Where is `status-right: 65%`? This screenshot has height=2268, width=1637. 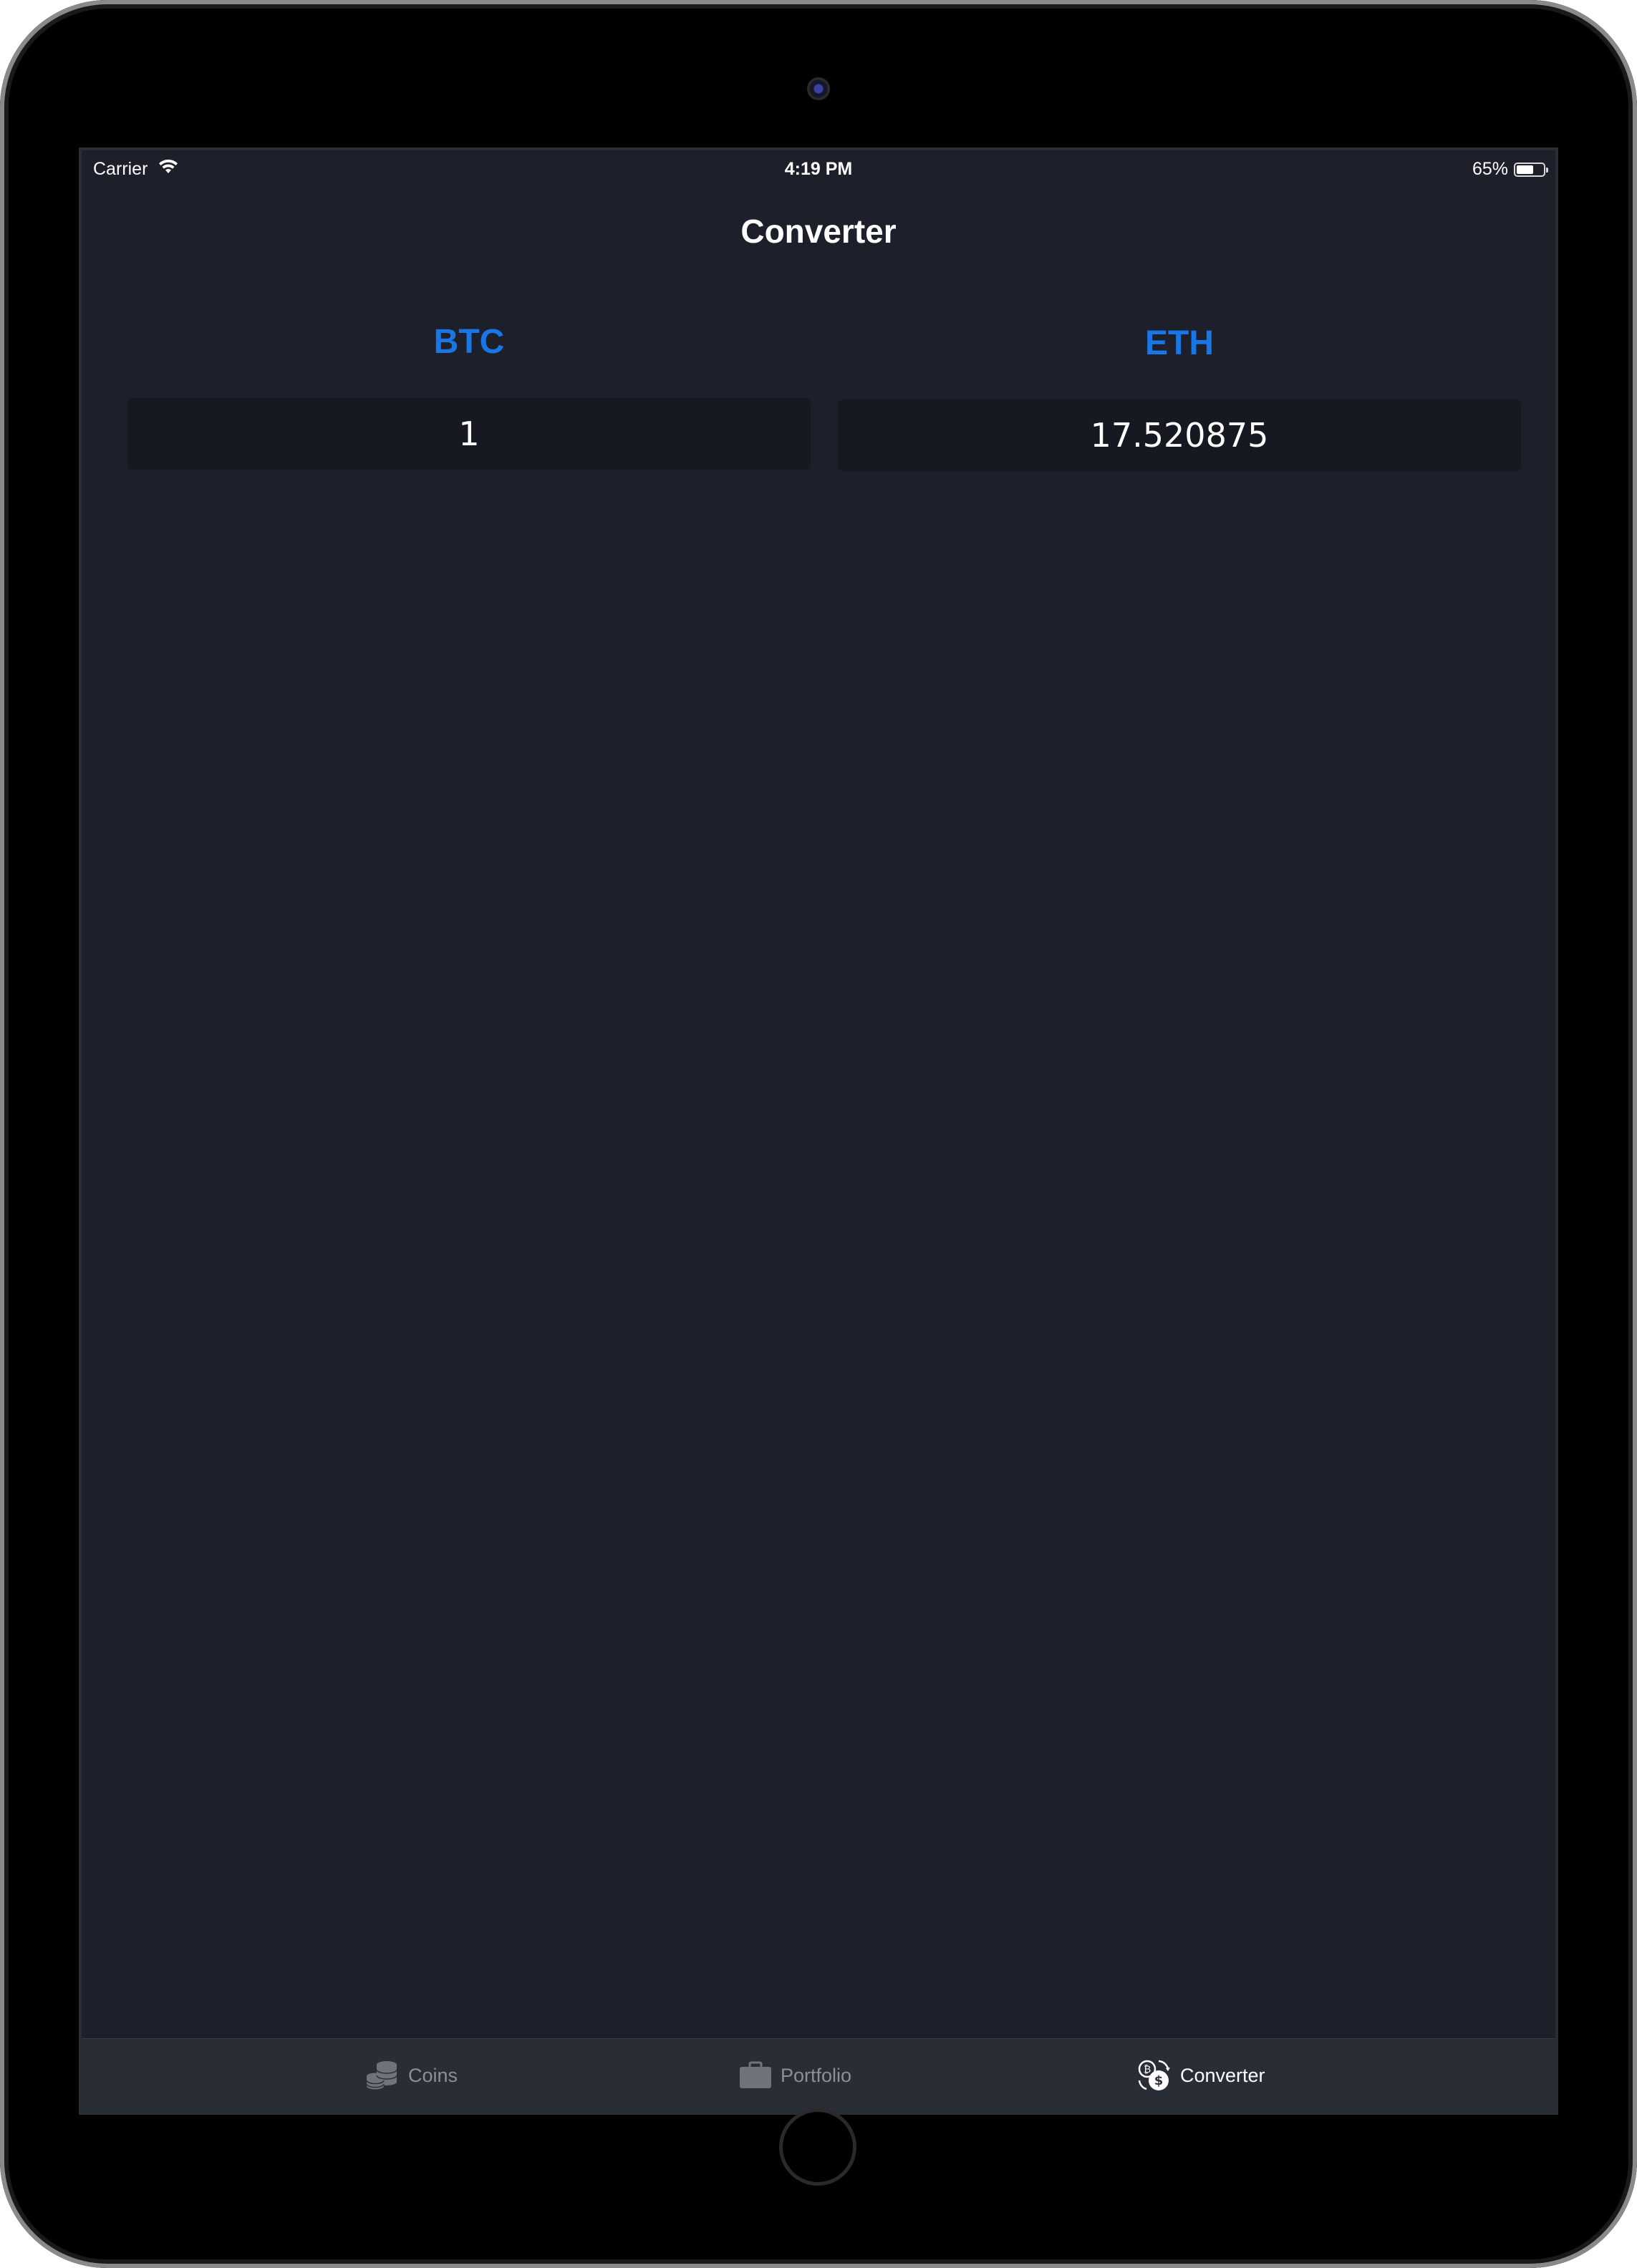
status-right: 65% is located at coordinates (1510, 169).